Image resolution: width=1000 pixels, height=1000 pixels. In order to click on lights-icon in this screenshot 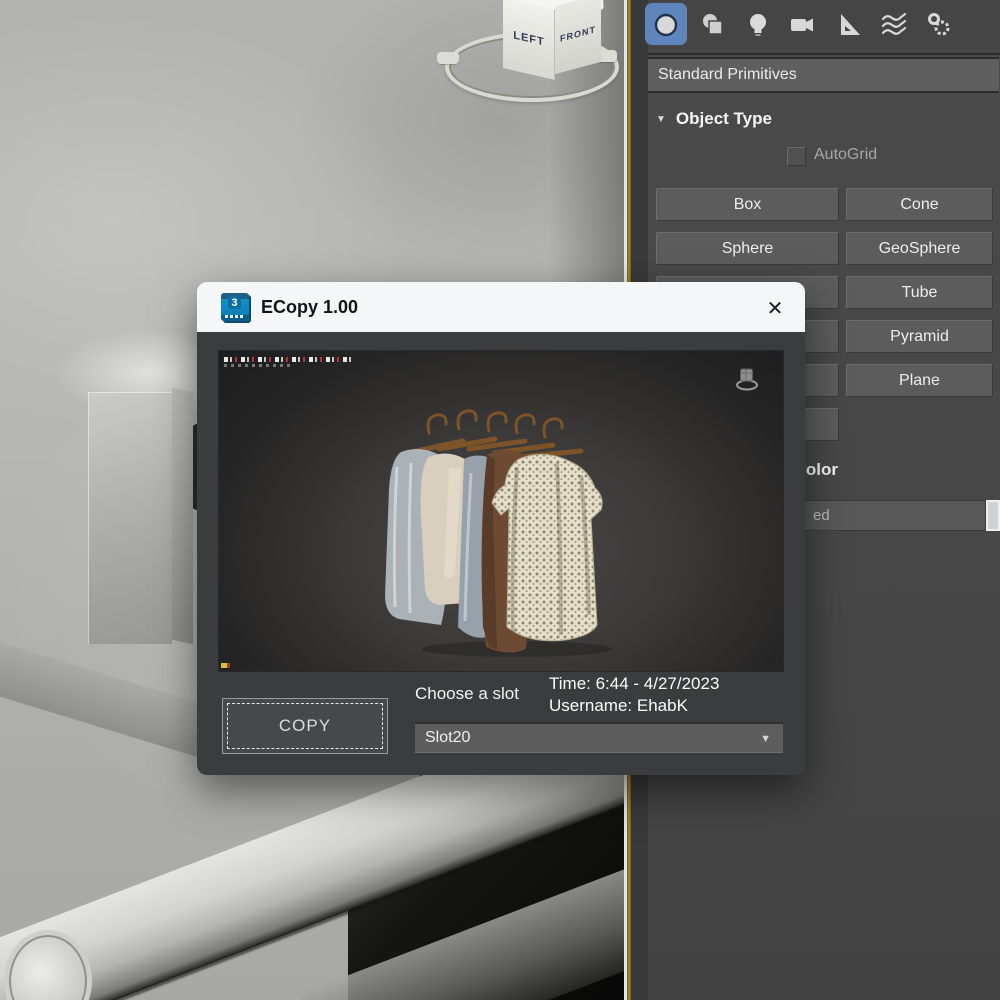, I will do `click(758, 25)`.